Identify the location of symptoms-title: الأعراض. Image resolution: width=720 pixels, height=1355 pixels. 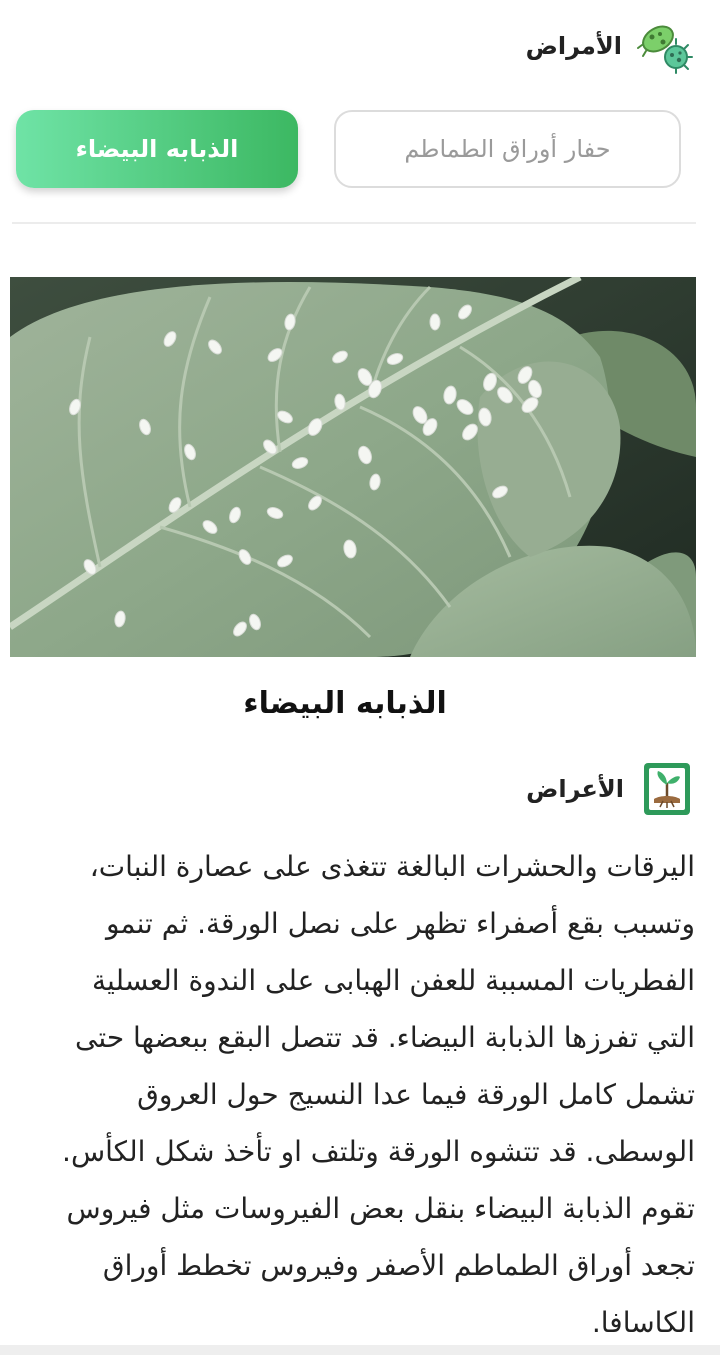
(575, 789).